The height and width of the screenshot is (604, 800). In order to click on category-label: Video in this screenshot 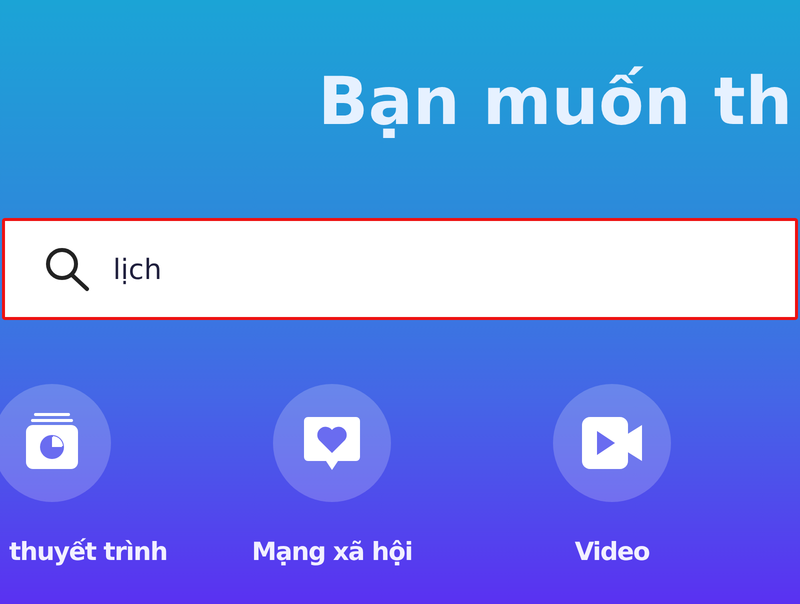, I will do `click(612, 552)`.